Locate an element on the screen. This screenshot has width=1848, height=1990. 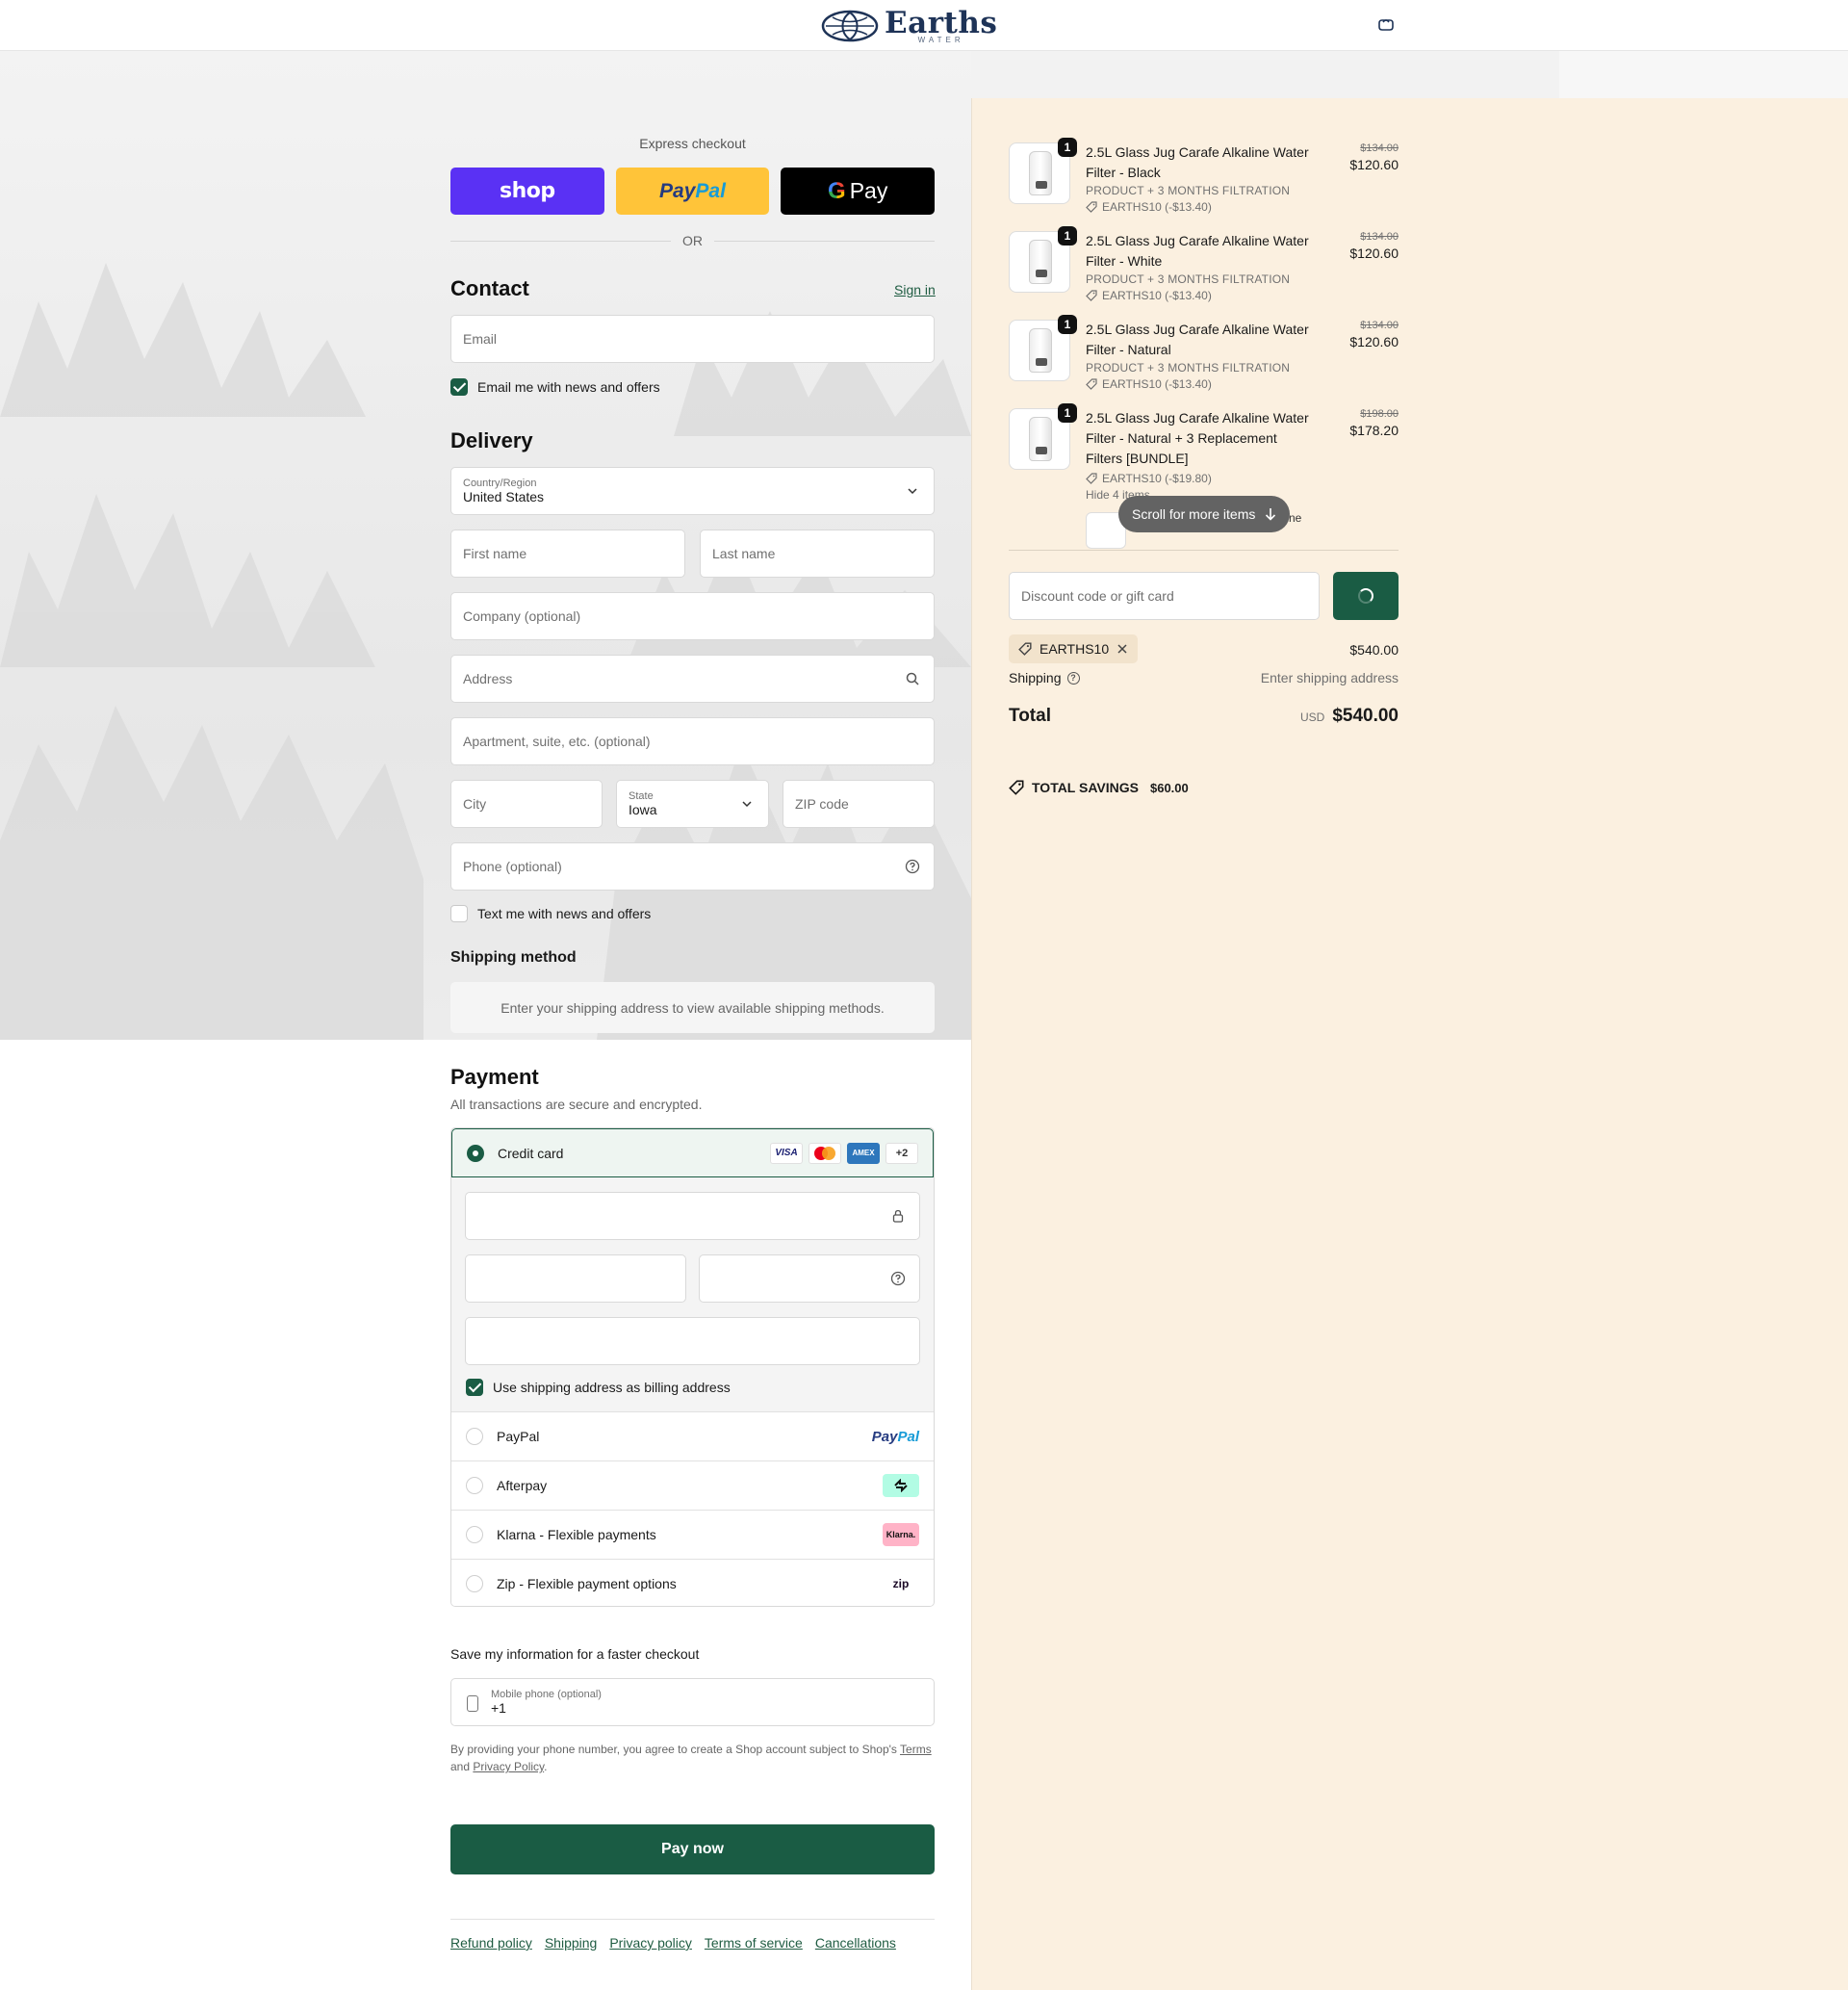
text-news-checkbox is located at coordinates (459, 914).